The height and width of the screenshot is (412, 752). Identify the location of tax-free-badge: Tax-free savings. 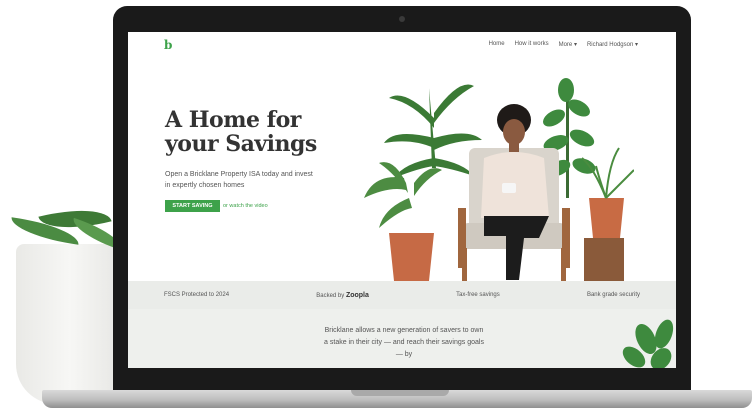
(478, 295).